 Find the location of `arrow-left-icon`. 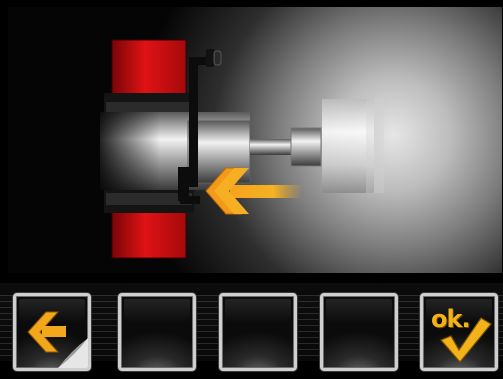

arrow-left-icon is located at coordinates (253, 191).